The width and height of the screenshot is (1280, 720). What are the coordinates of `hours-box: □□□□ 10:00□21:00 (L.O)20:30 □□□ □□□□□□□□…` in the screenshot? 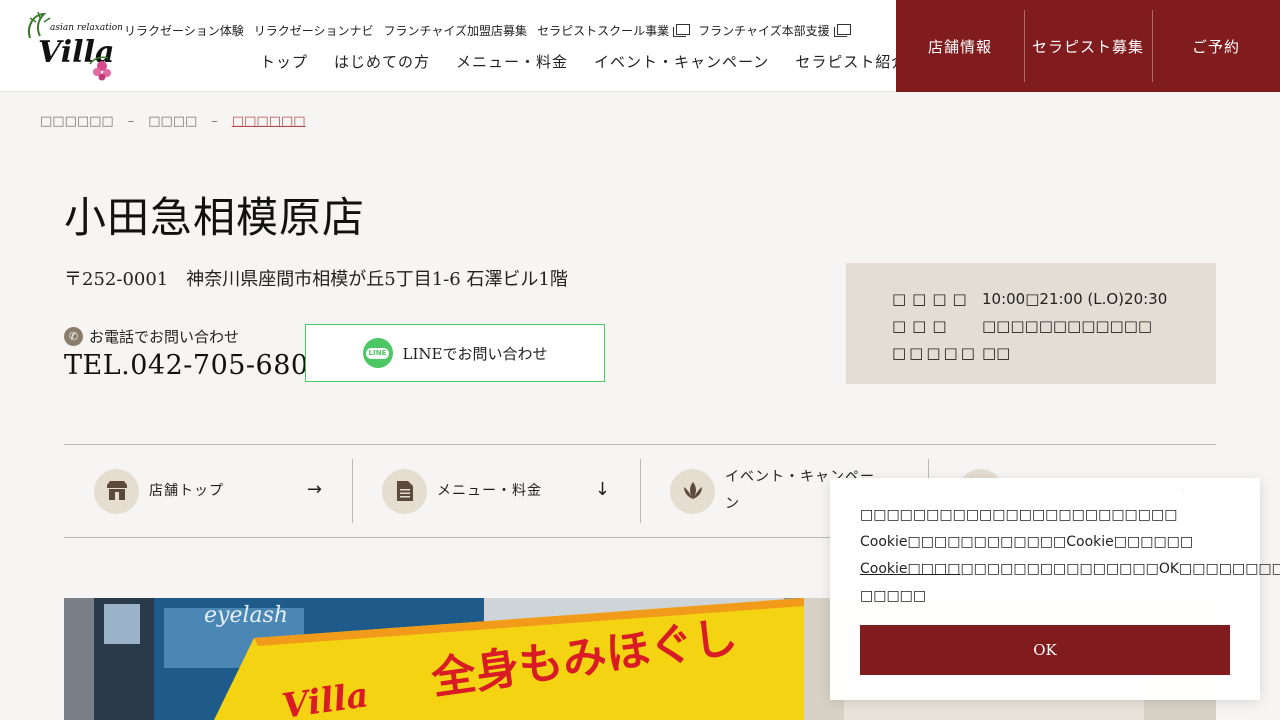 It's located at (1031, 323).